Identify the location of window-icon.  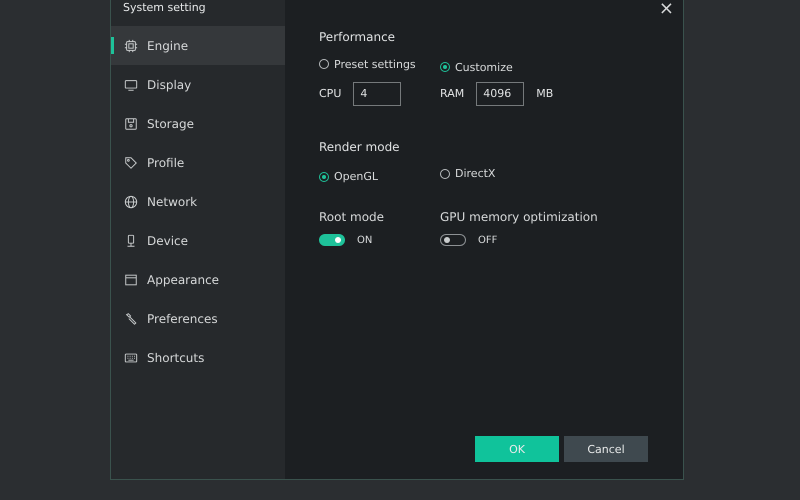
(131, 279).